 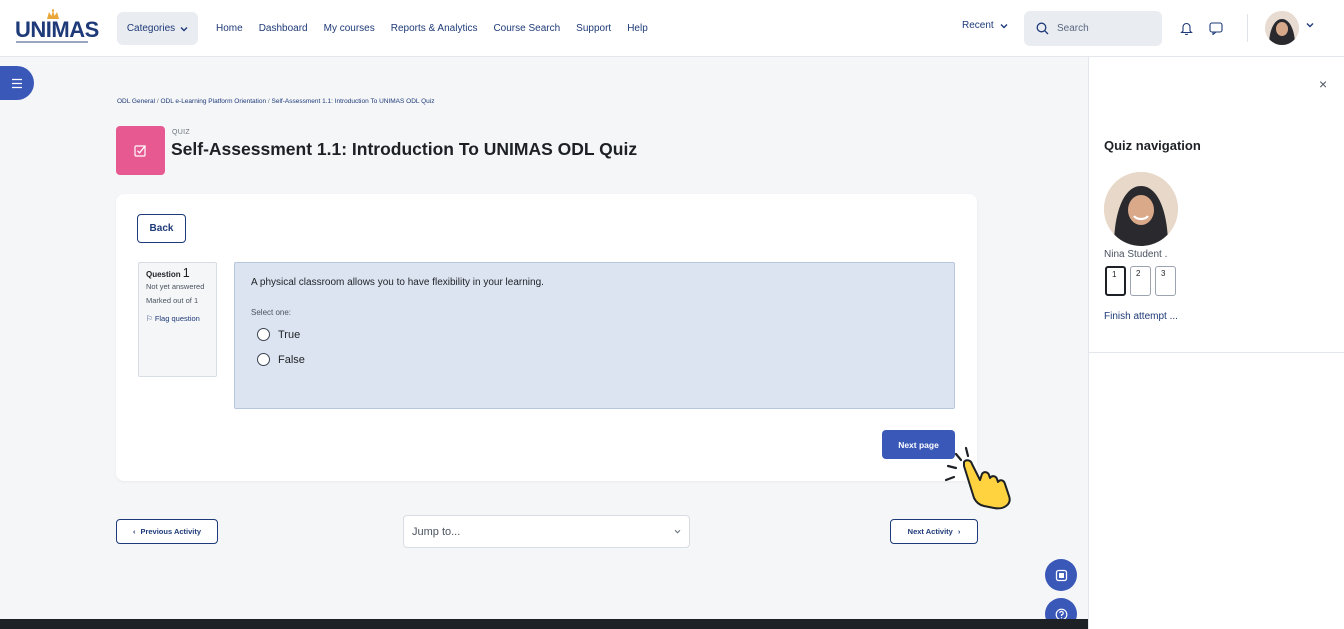 What do you see at coordinates (263, 334) in the screenshot?
I see `radio-button-true` at bounding box center [263, 334].